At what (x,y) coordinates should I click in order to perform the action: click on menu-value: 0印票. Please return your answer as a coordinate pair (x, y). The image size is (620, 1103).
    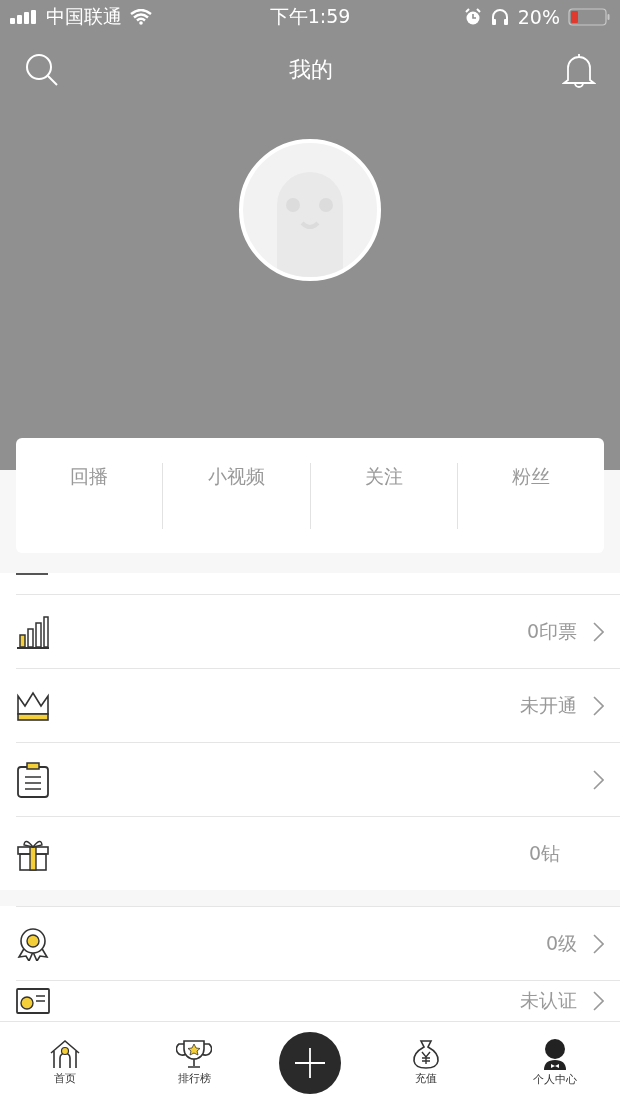
    Looking at the image, I should click on (551, 631).